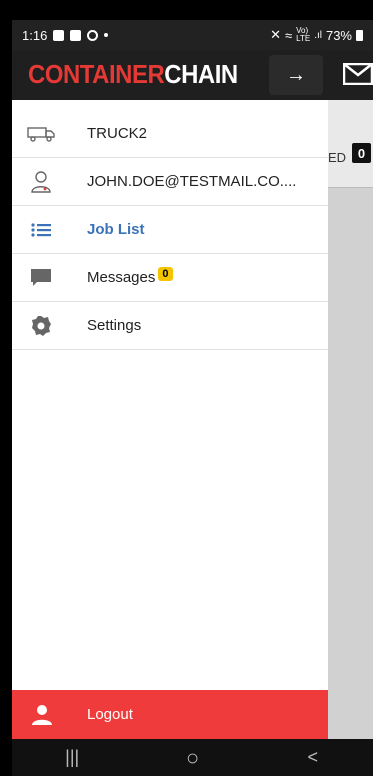  What do you see at coordinates (192, 35) in the screenshot?
I see `status-bar: 1:16 ✕ ≈ Vo) LTE .ıl 73%` at bounding box center [192, 35].